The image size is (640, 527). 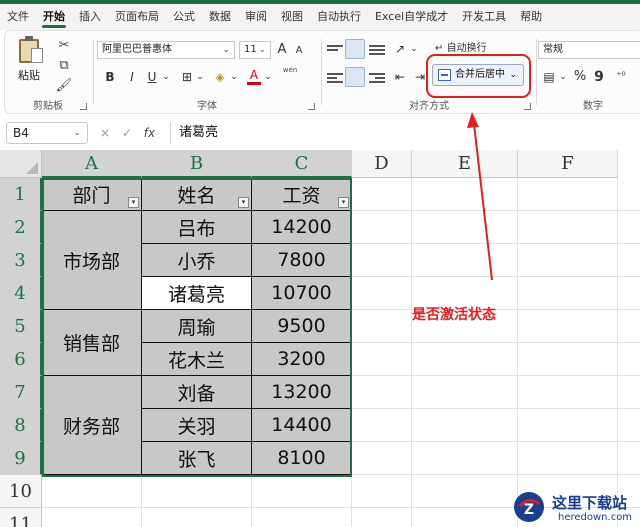 I want to click on tab-help: 帮助, so click(x=531, y=17).